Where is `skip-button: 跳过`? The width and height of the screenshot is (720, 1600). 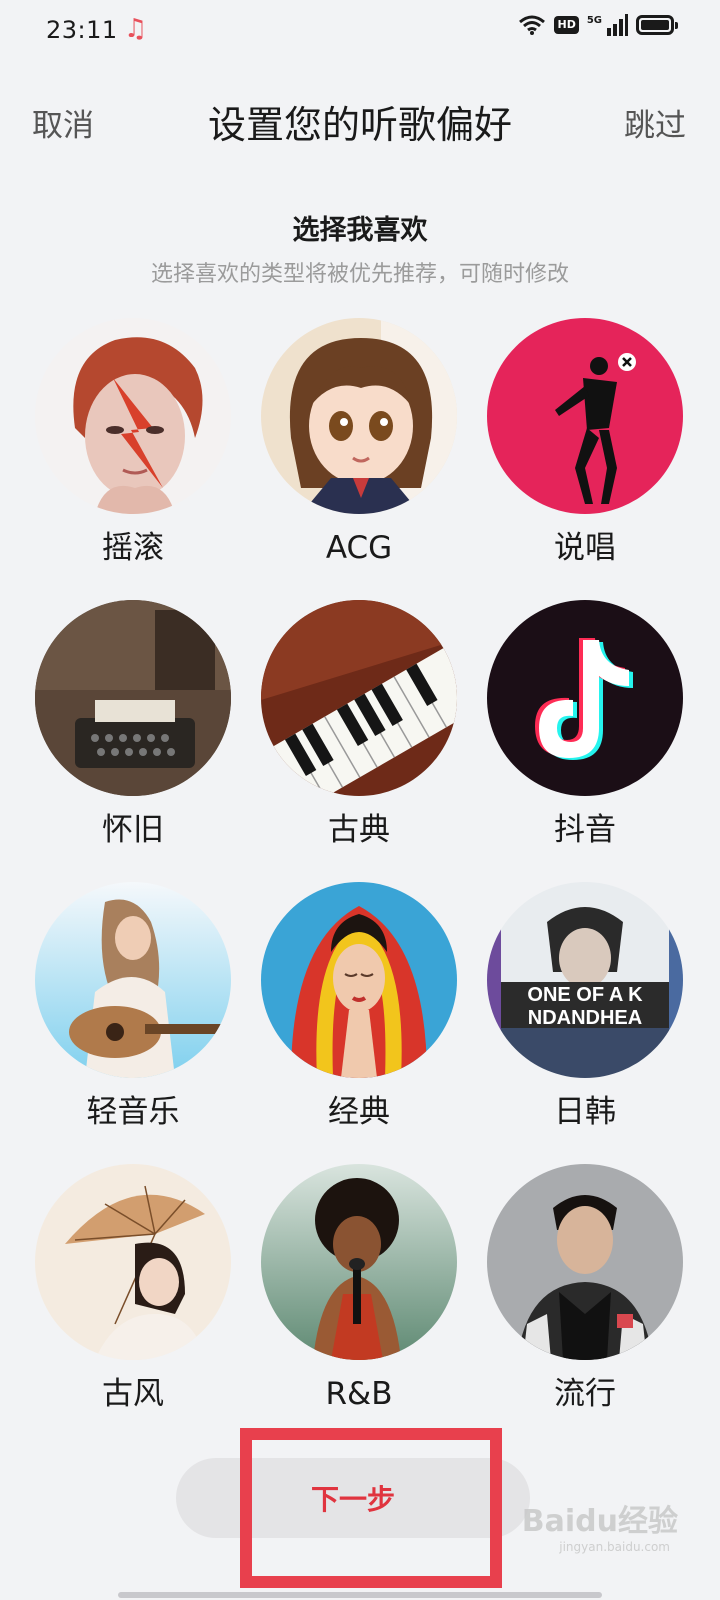
skip-button: 跳过 is located at coordinates (655, 122).